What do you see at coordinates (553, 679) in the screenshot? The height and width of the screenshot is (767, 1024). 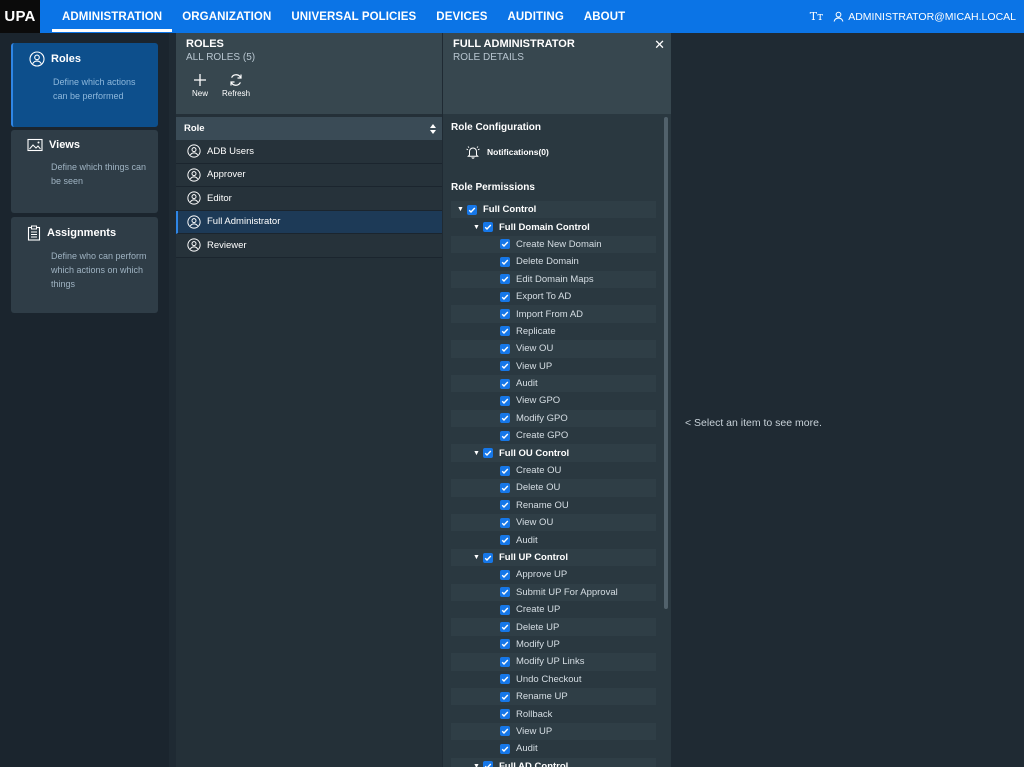 I see `permission-item: Undo Checkout` at bounding box center [553, 679].